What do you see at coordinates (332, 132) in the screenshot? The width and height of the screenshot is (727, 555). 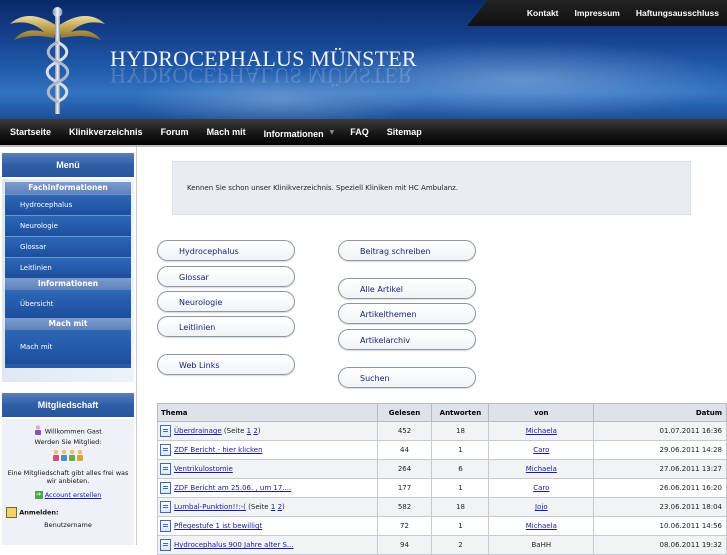 I see `dropdown-arrow-icon: ▼` at bounding box center [332, 132].